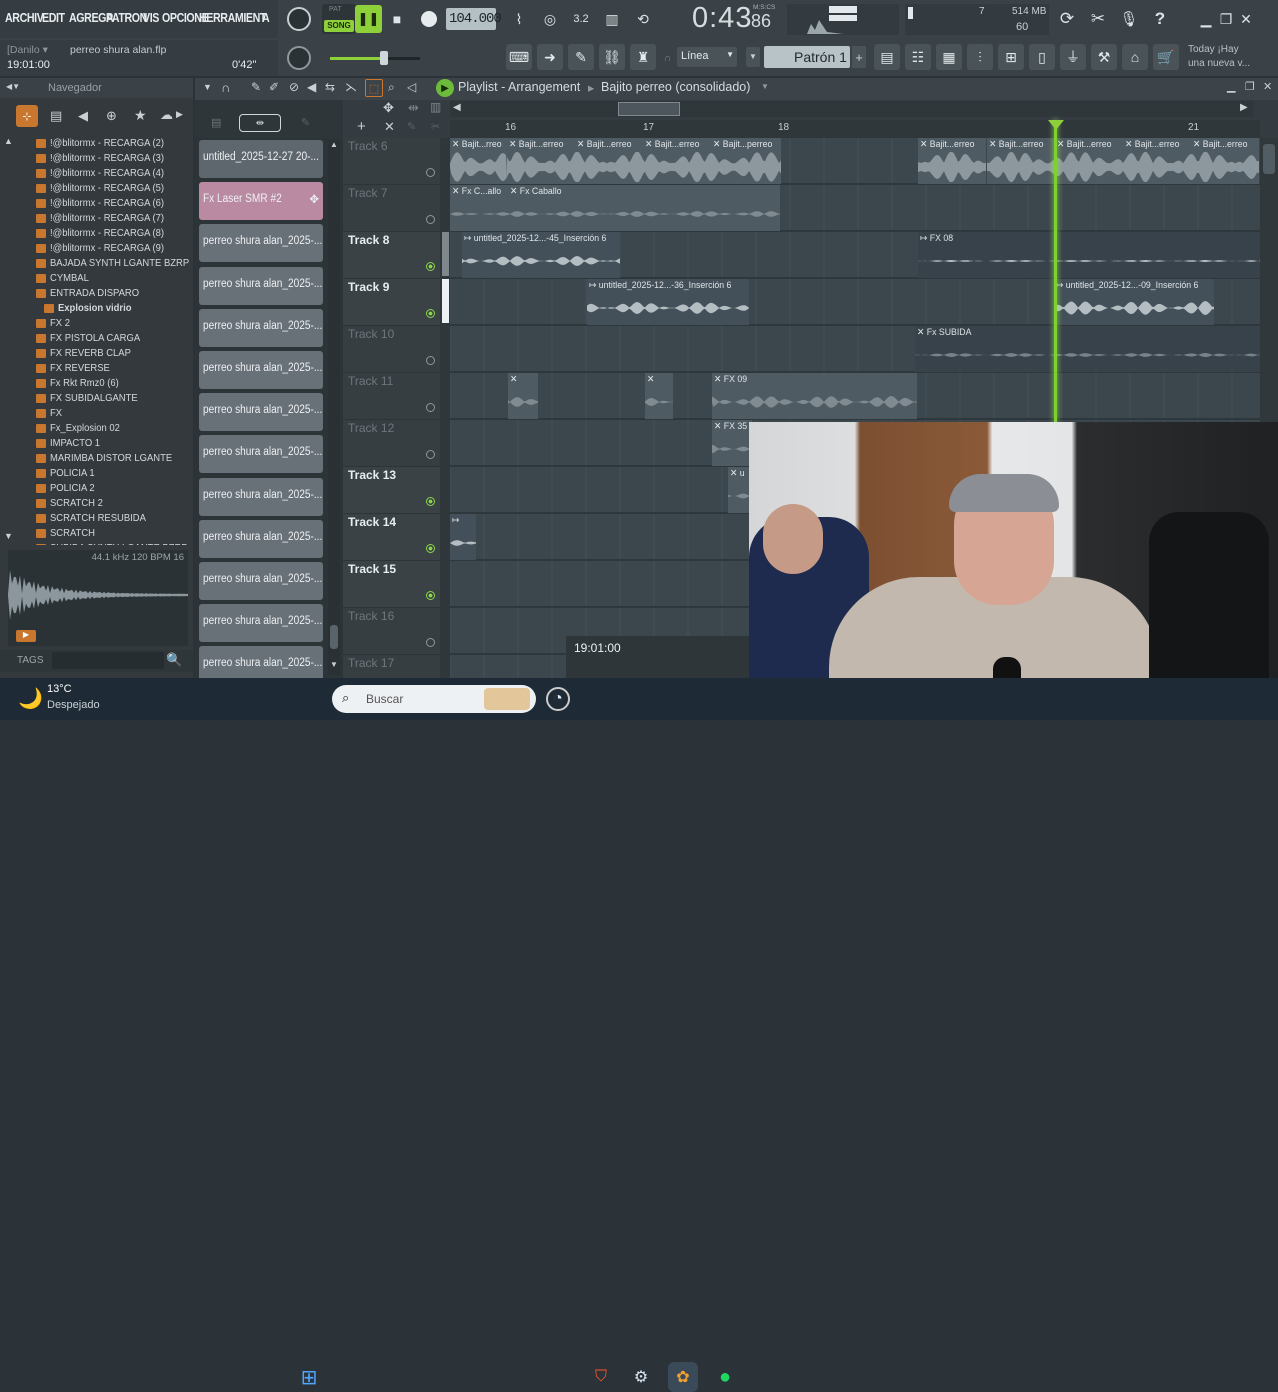  Describe the element at coordinates (1055, 271) in the screenshot. I see `playhead` at that location.